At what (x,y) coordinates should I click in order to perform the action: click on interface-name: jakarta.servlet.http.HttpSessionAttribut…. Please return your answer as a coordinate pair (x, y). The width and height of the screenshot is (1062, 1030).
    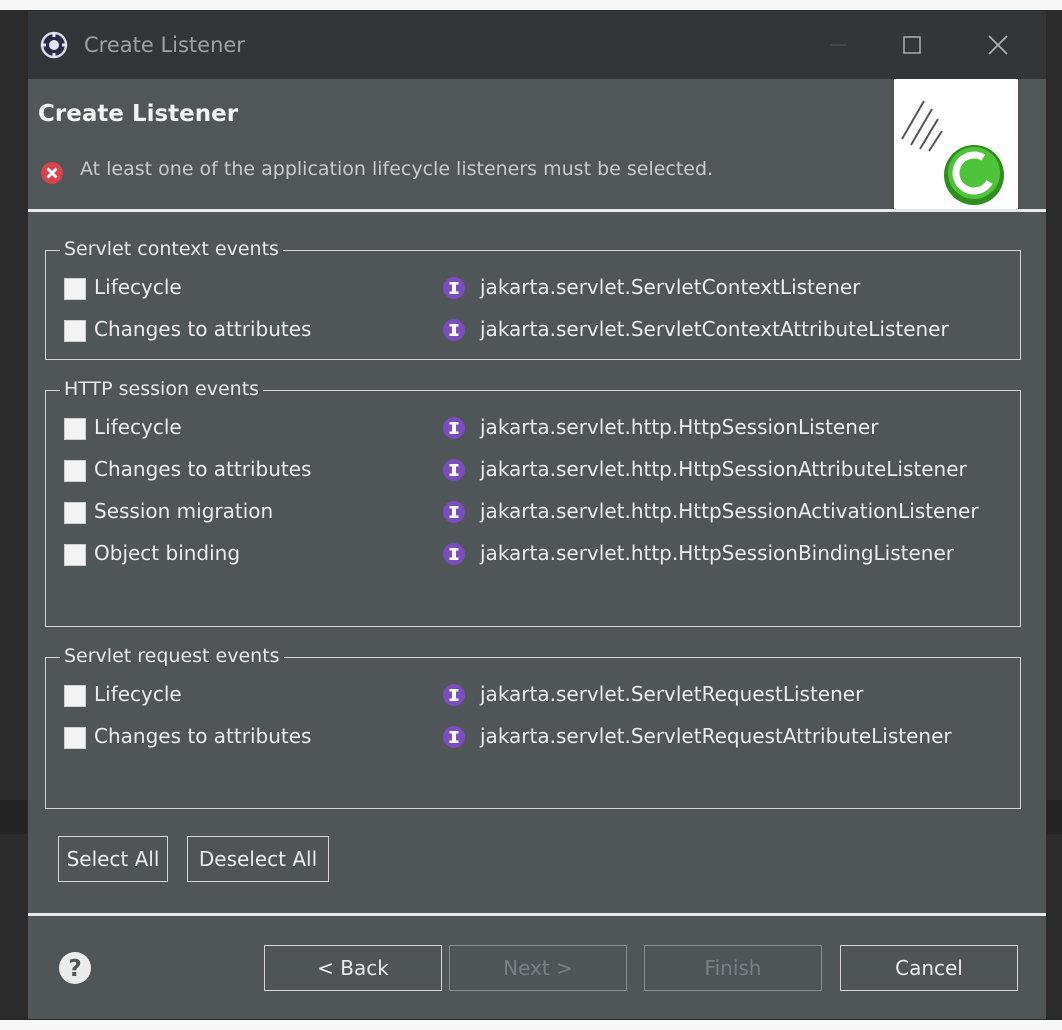
    Looking at the image, I should click on (723, 469).